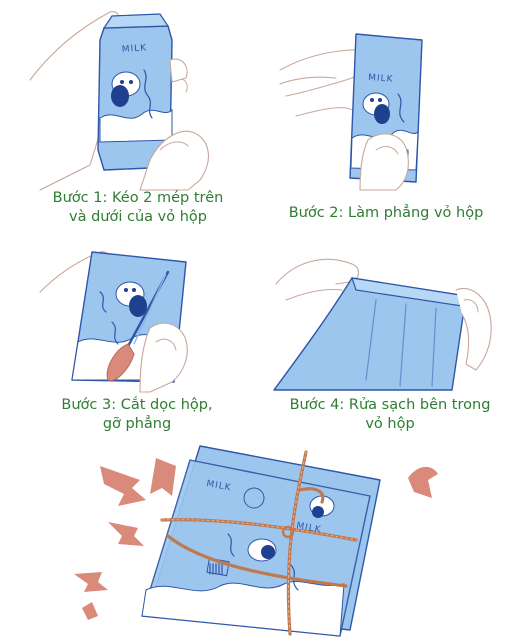 Image resolution: width=512 pixels, height=640 pixels. Describe the element at coordinates (91, 582) in the screenshot. I see `arrow-left-bottom` at that location.